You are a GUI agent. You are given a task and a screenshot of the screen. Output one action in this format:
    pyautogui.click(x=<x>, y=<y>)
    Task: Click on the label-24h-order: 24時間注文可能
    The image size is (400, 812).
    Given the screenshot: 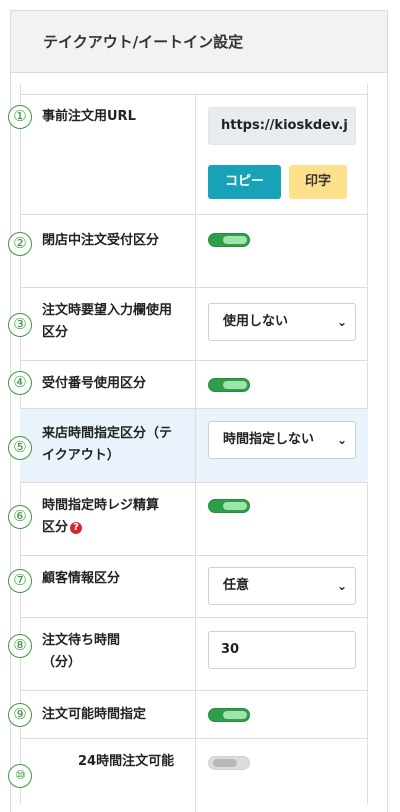 What is the action you would take?
    pyautogui.click(x=126, y=761)
    